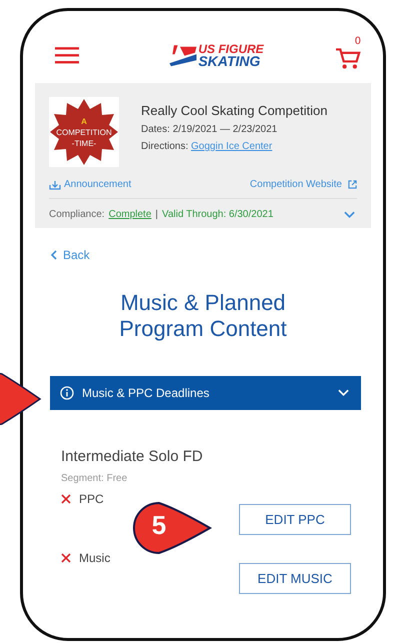  Describe the element at coordinates (67, 55) in the screenshot. I see `menu-icon` at that location.